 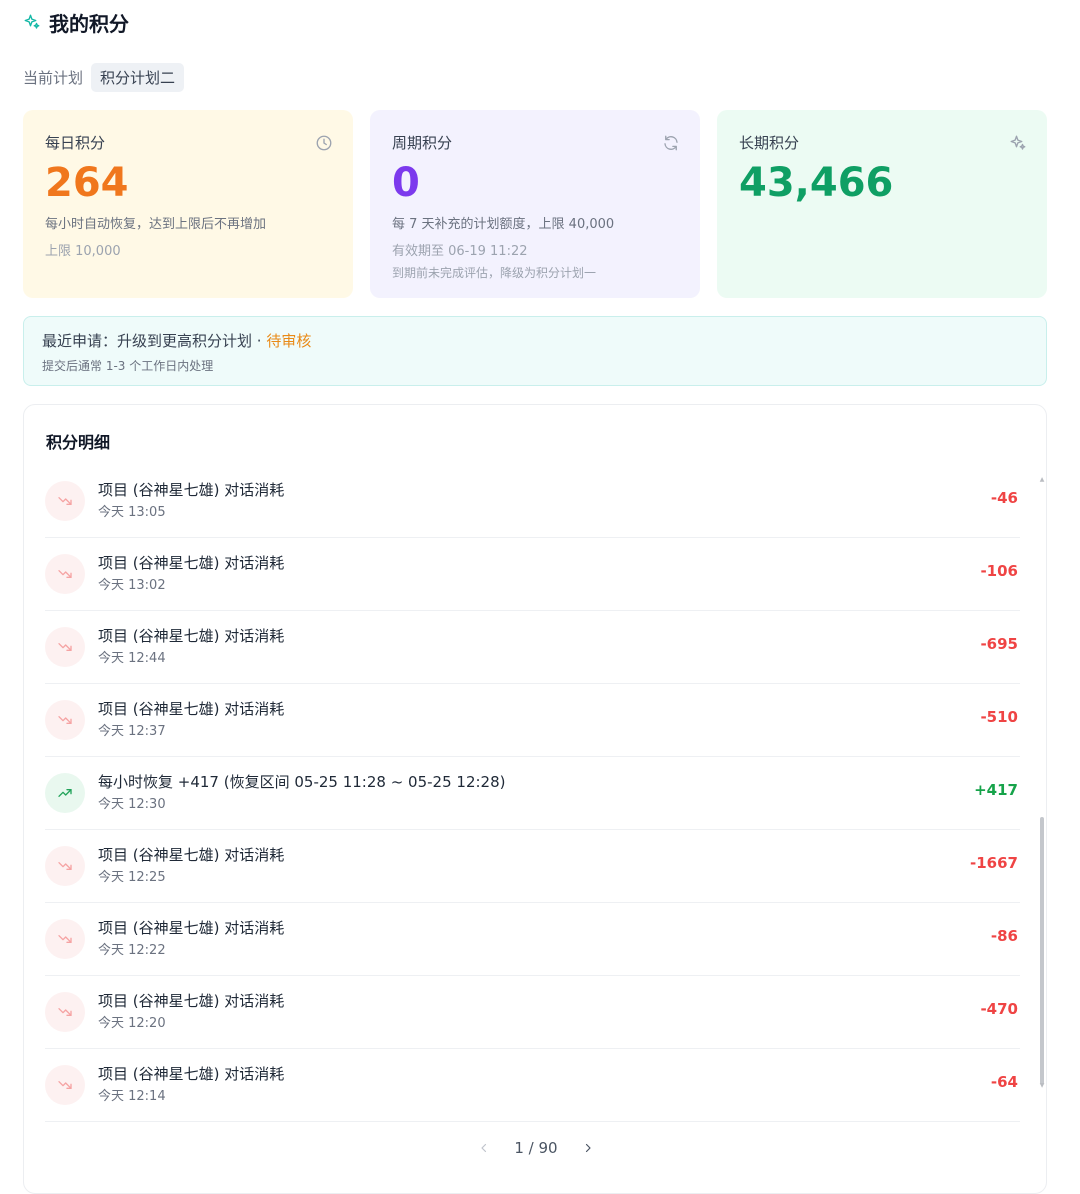 What do you see at coordinates (996, 790) in the screenshot?
I see `item-amount: +417` at bounding box center [996, 790].